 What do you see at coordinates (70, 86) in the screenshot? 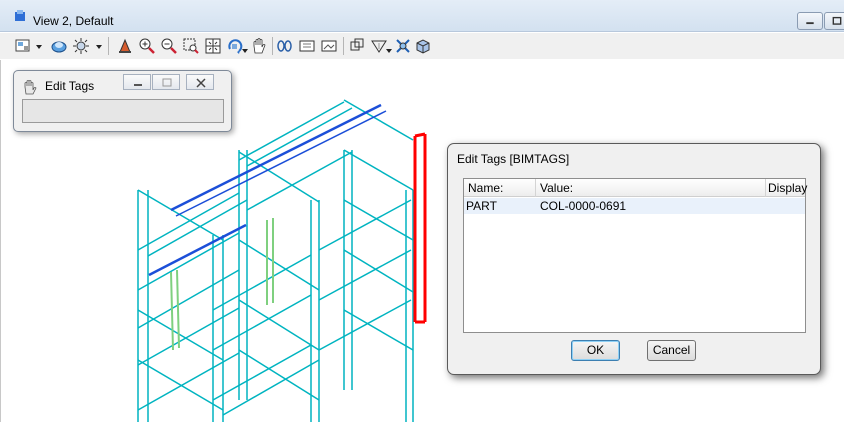
I see `edit-tags-tool-title: Edit Tags` at bounding box center [70, 86].